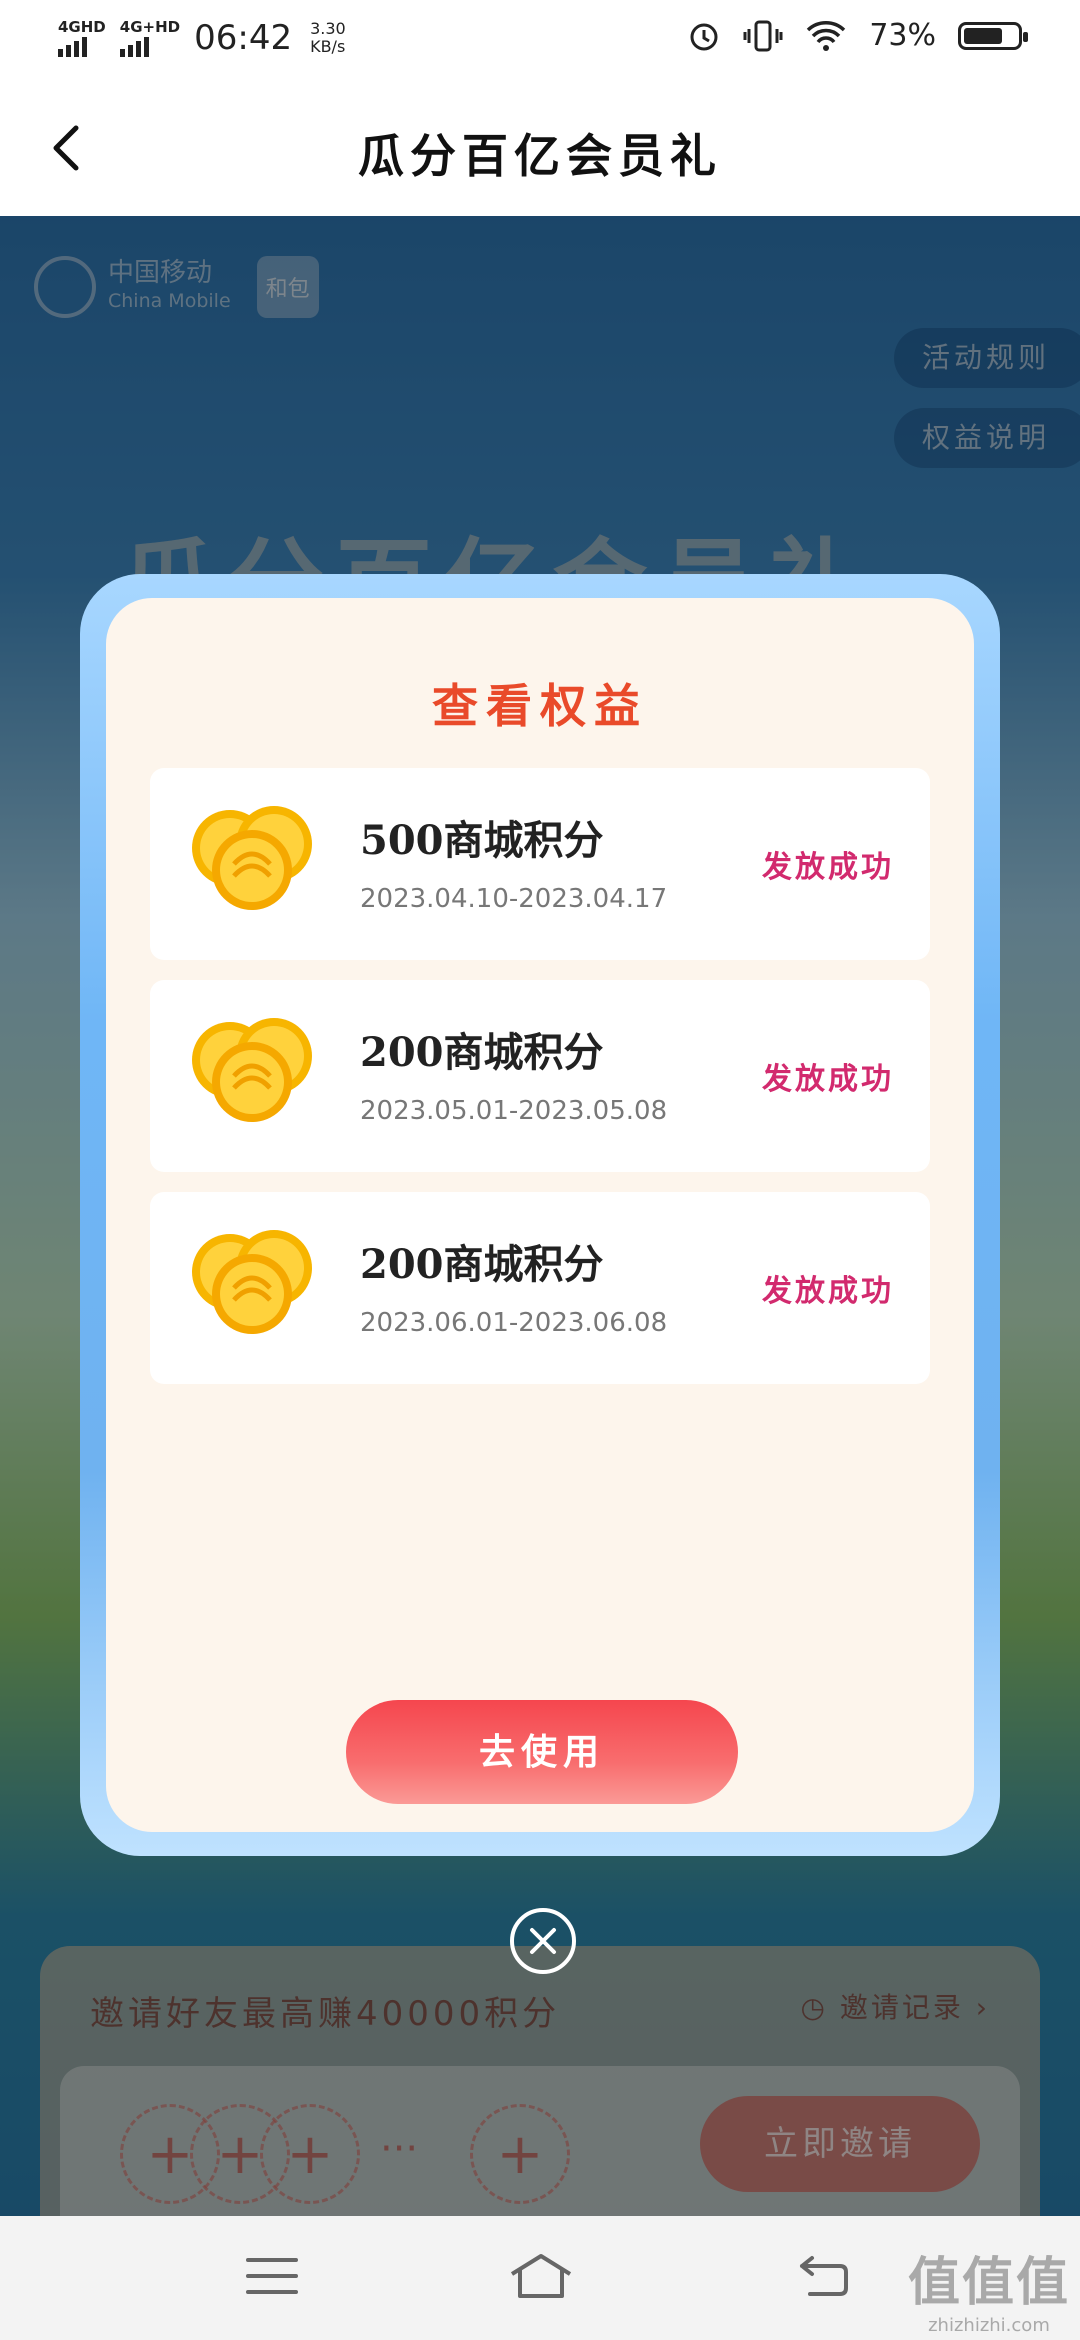 Image resolution: width=1080 pixels, height=2340 pixels. Describe the element at coordinates (514, 1111) in the screenshot. I see `benefit-period: 2023.05.01-2023.05.08` at that location.